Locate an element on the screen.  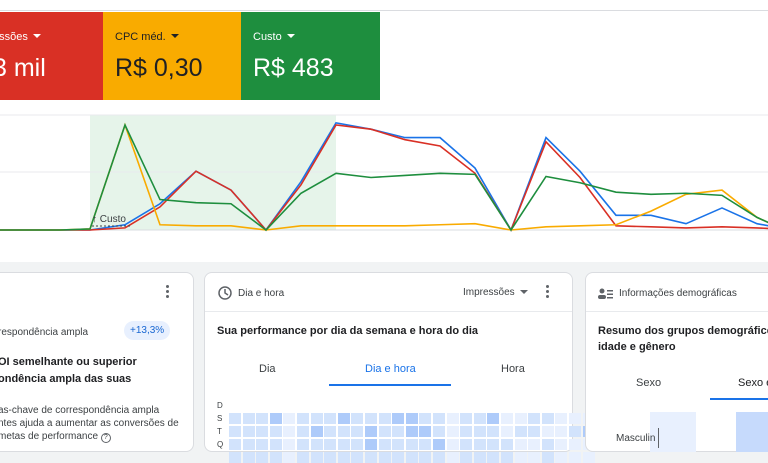
tab-sex: Sexo is located at coordinates (648, 383).